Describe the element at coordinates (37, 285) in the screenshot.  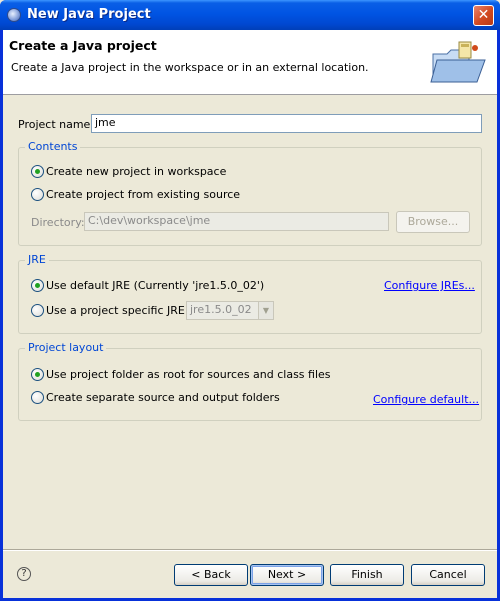
I see `default-jre-radio` at that location.